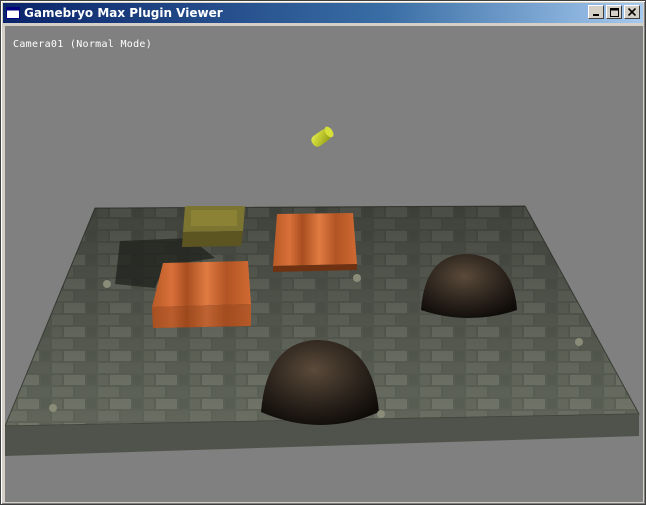 The image size is (646, 505). I want to click on title-bar: Gamebryo Max Plugin Viewer, so click(323, 13).